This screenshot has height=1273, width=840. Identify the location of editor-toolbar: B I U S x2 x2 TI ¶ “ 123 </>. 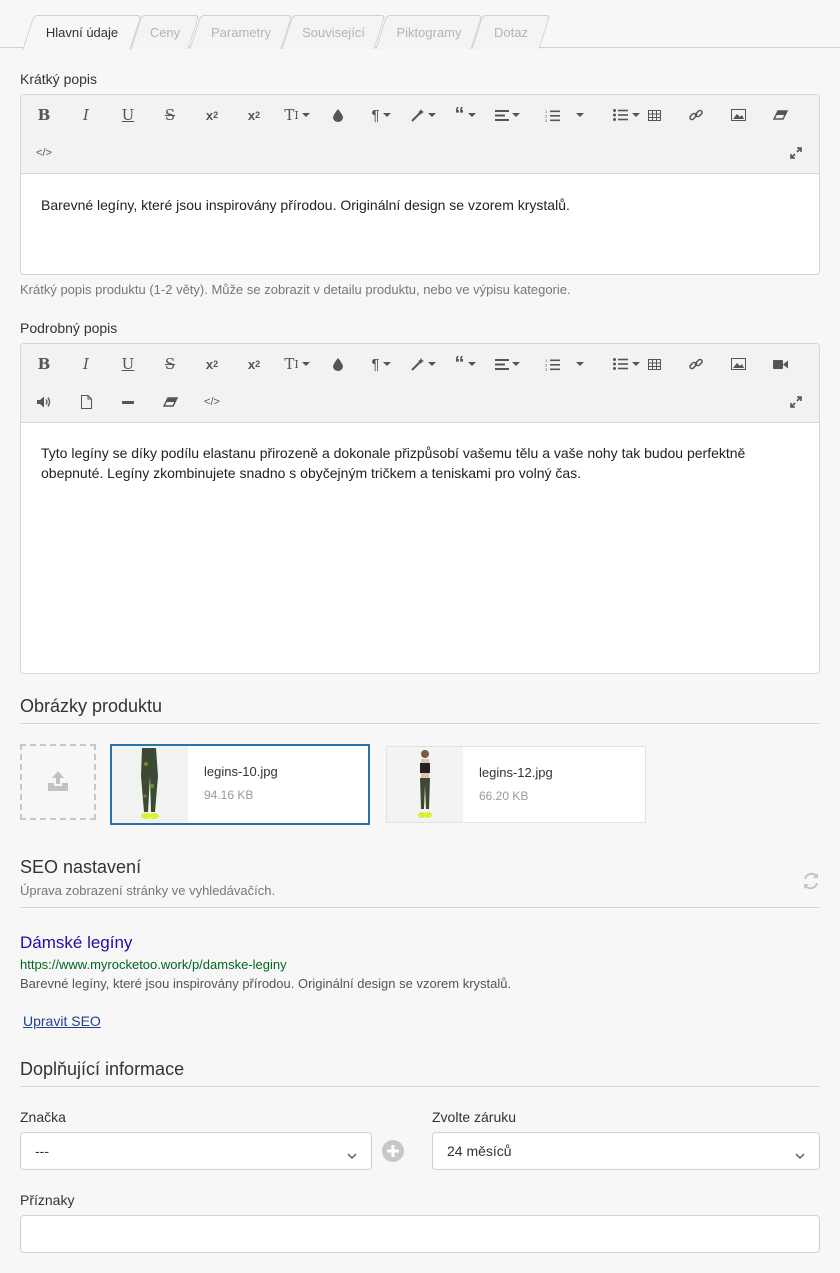
(420, 134).